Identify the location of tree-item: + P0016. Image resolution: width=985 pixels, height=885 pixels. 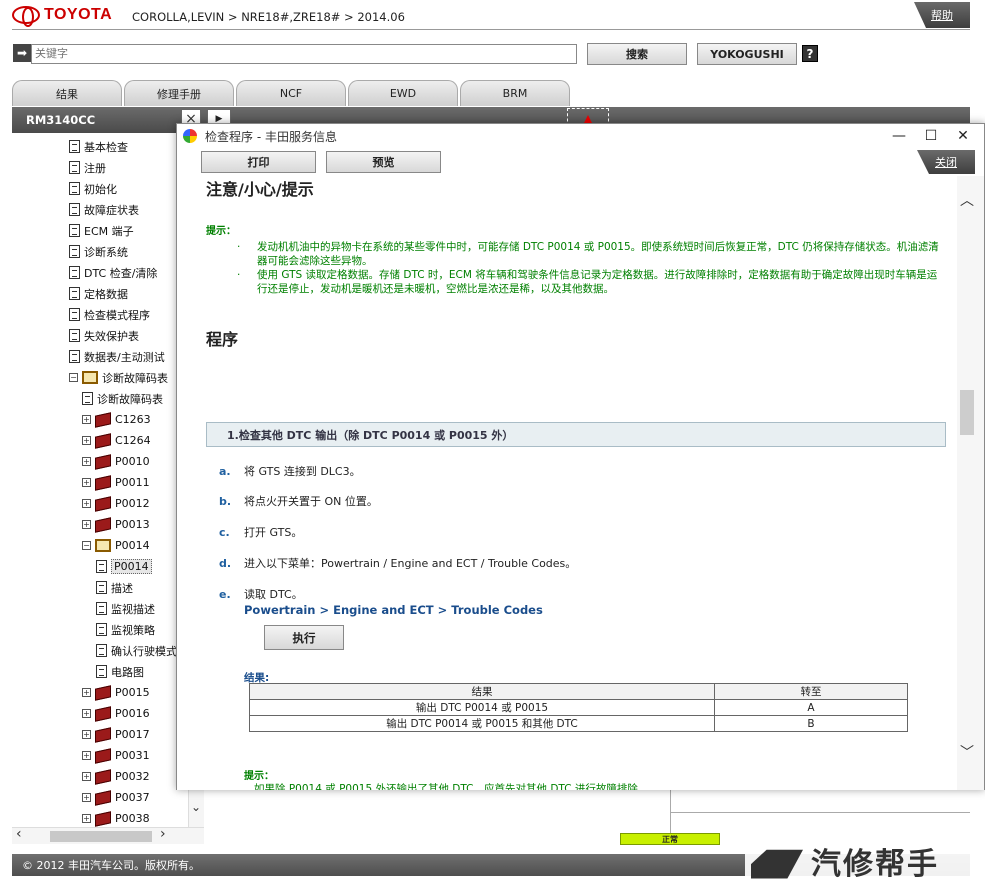
(116, 713).